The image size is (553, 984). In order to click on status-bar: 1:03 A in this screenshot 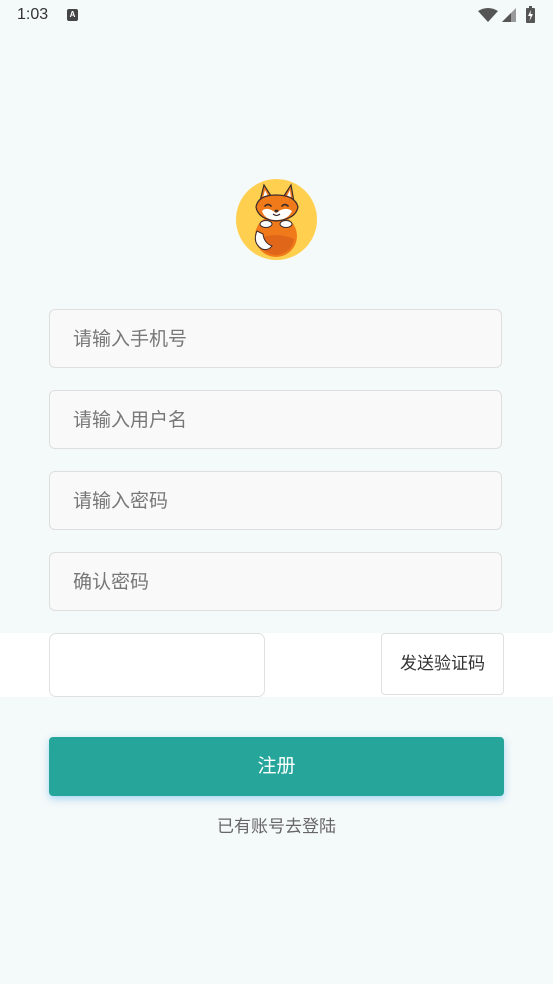, I will do `click(276, 16)`.